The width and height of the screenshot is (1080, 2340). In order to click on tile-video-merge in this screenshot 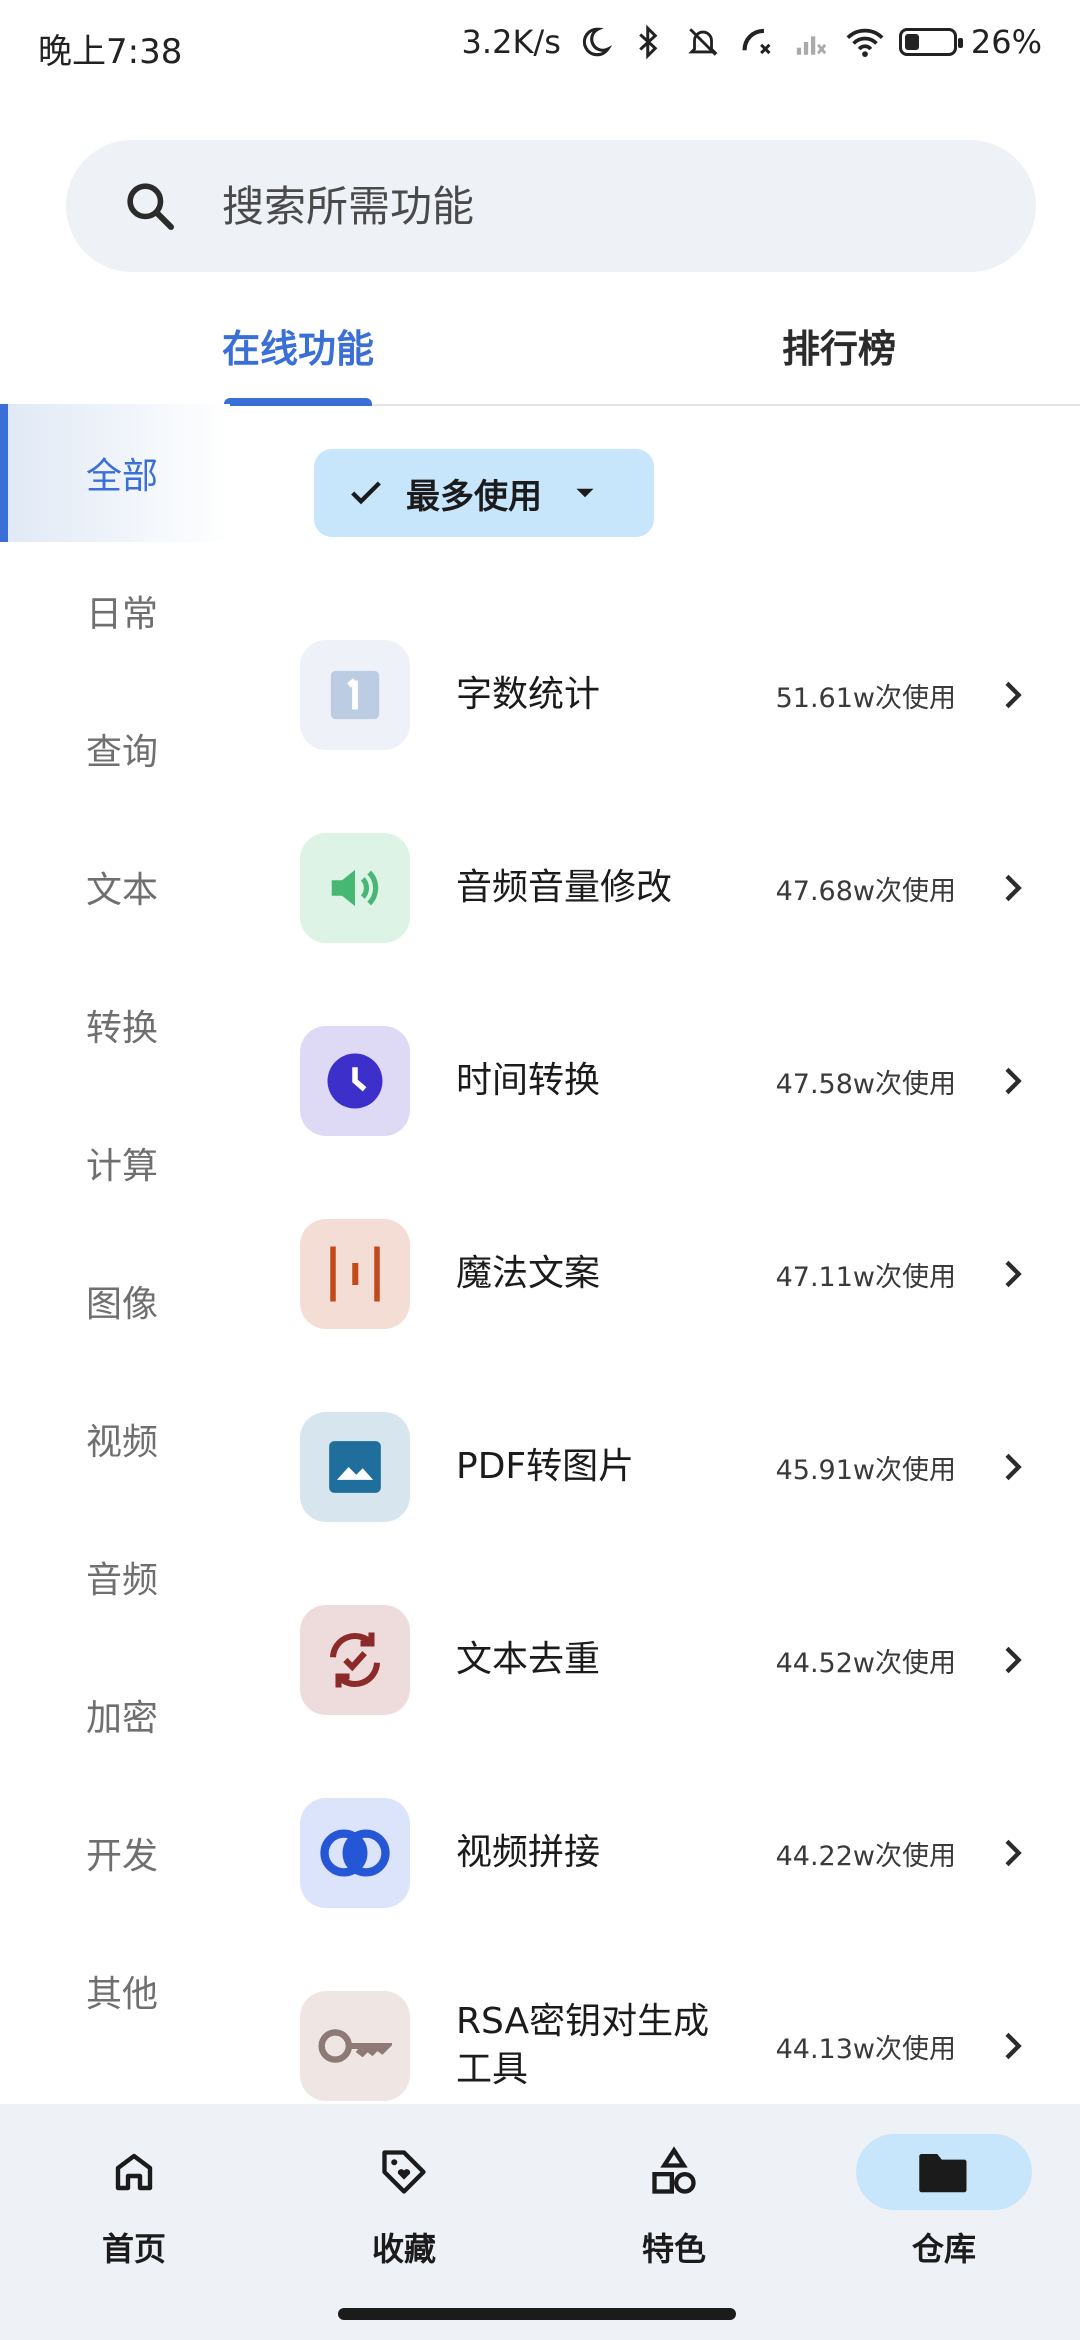, I will do `click(355, 1853)`.